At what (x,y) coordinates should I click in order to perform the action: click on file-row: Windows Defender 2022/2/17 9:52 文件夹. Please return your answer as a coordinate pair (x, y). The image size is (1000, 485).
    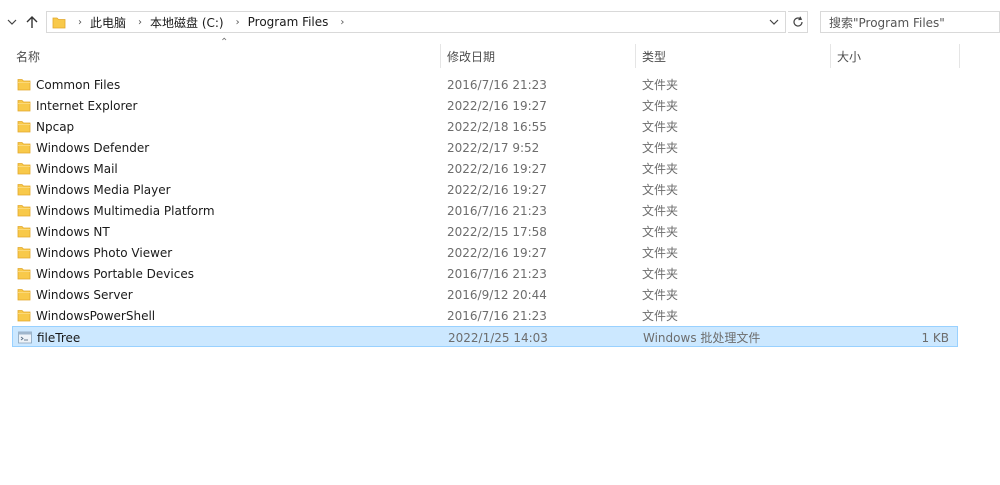
    Looking at the image, I should click on (485, 147).